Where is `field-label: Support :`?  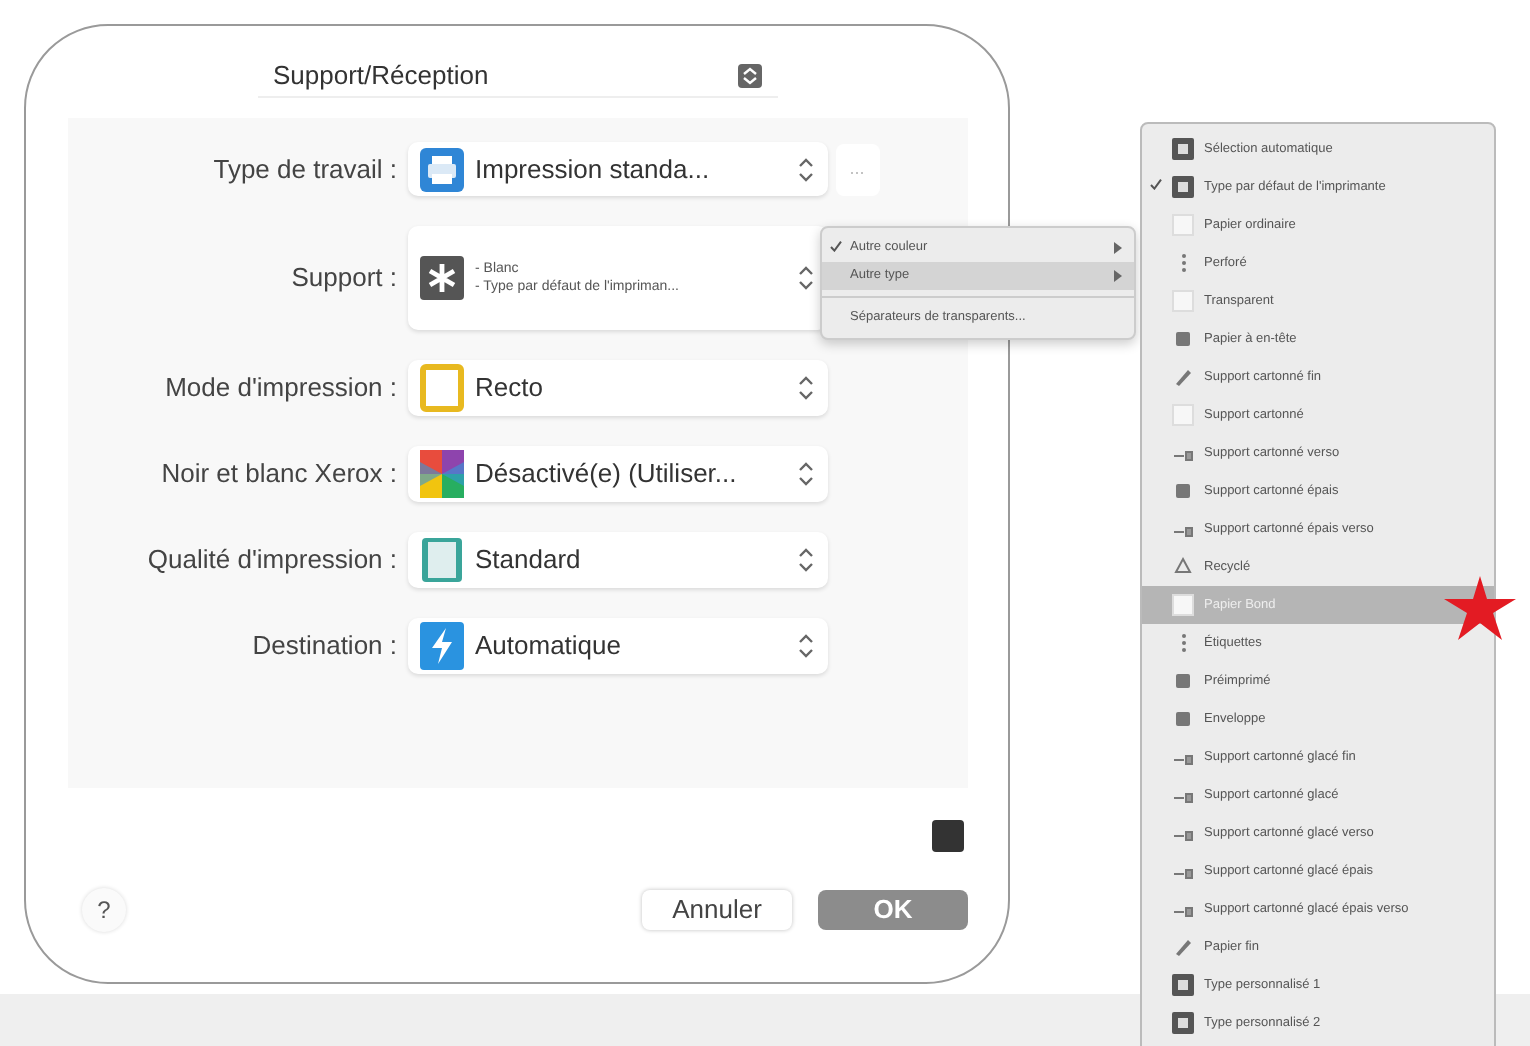
field-label: Support : is located at coordinates (344, 278).